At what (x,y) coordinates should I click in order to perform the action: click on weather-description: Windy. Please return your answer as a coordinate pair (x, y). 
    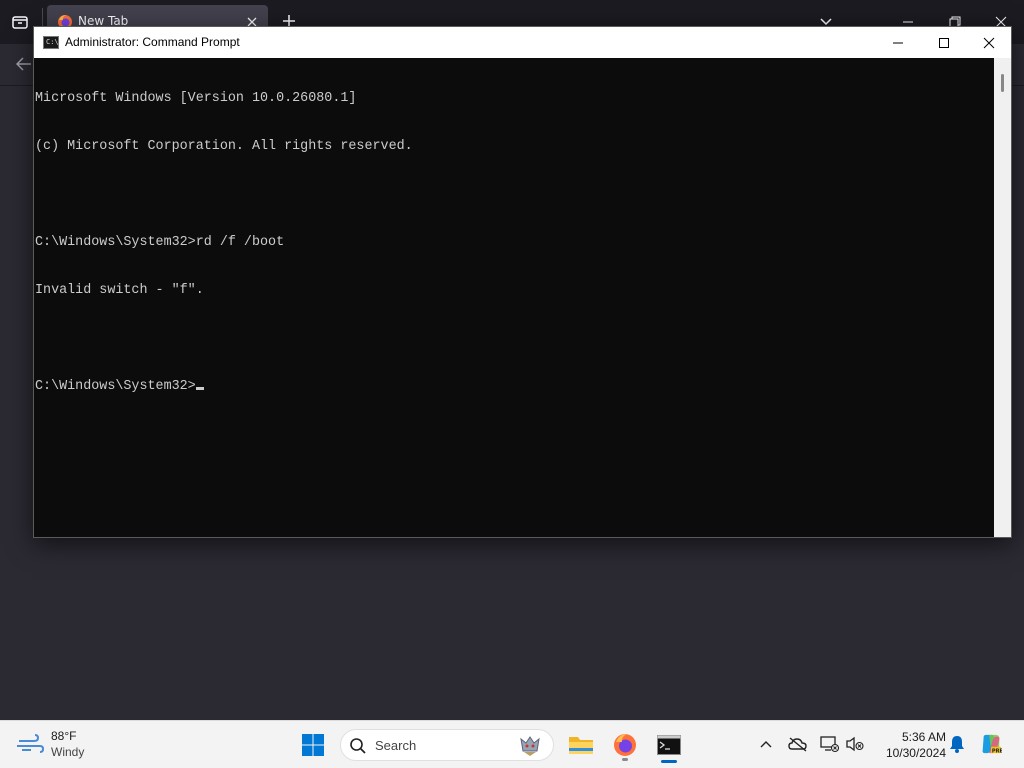
    Looking at the image, I should click on (67, 752).